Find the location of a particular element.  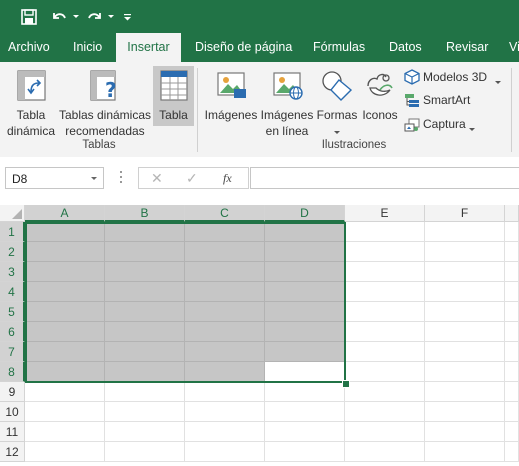

cell-f7 is located at coordinates (465, 352).